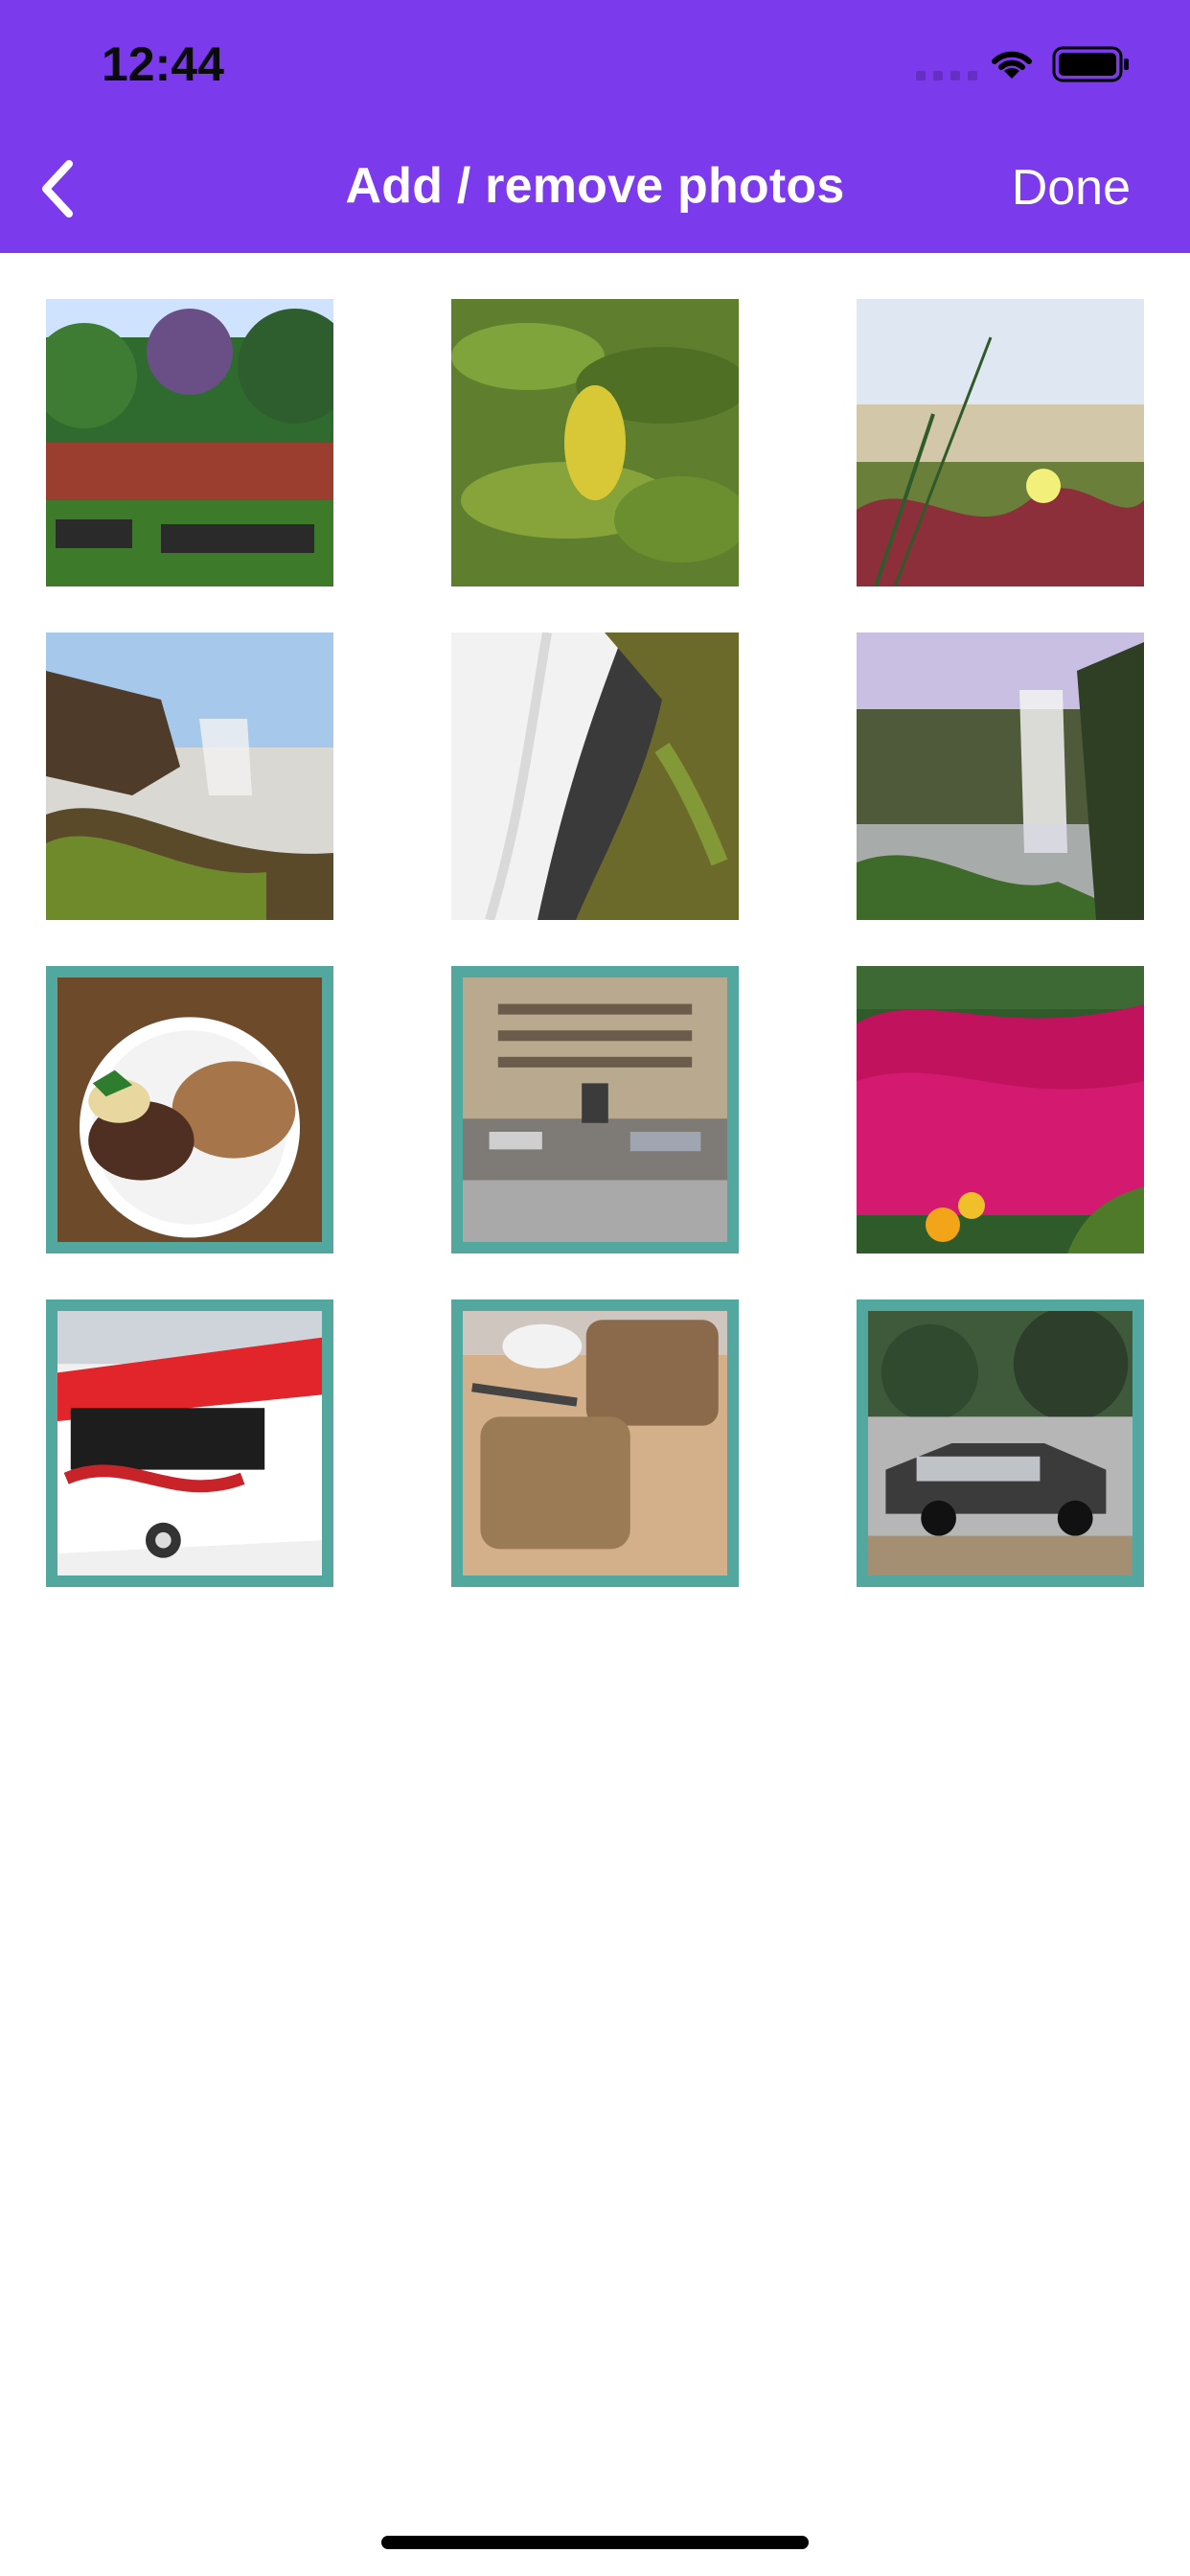 This screenshot has height=2576, width=1190. I want to click on photo-tile-leaves, so click(595, 443).